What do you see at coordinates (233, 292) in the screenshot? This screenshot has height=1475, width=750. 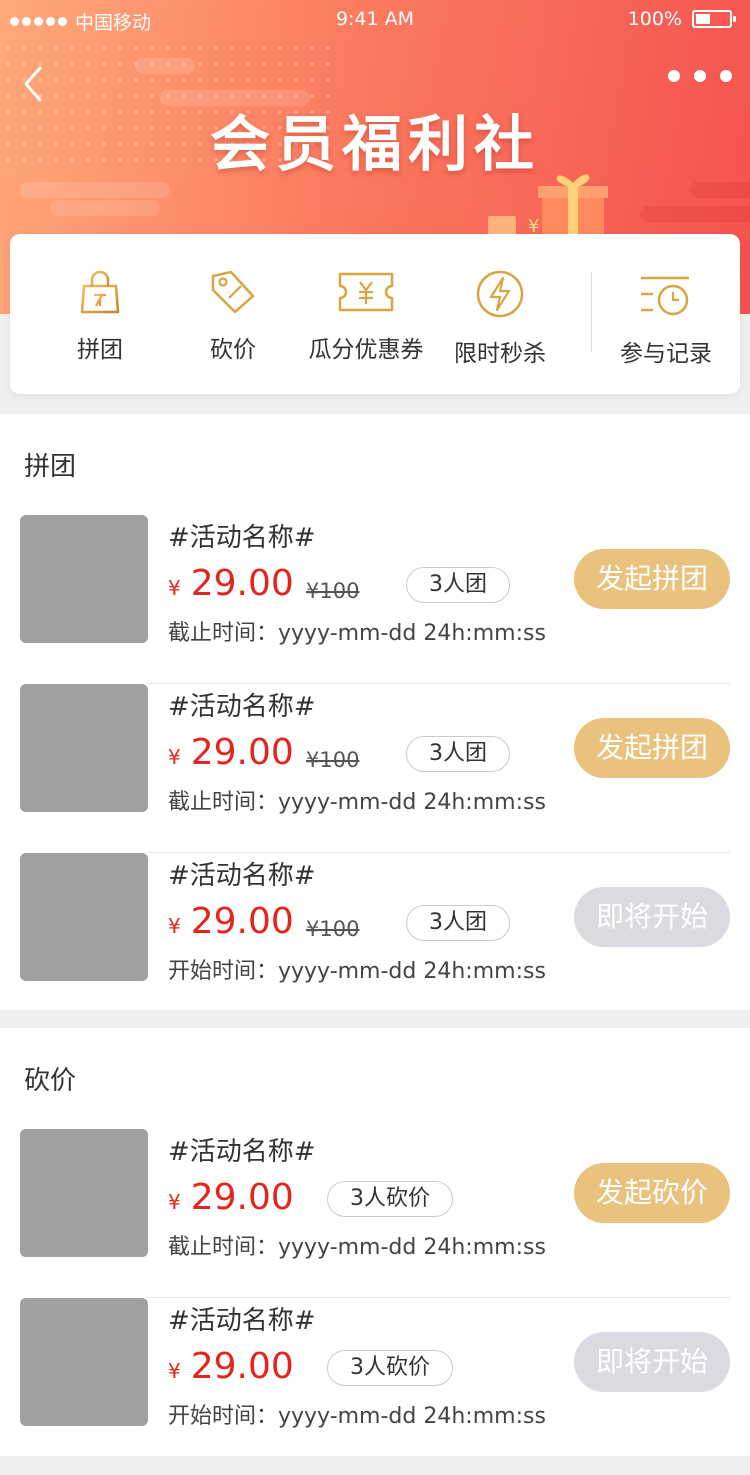 I see `price-tag-icon` at bounding box center [233, 292].